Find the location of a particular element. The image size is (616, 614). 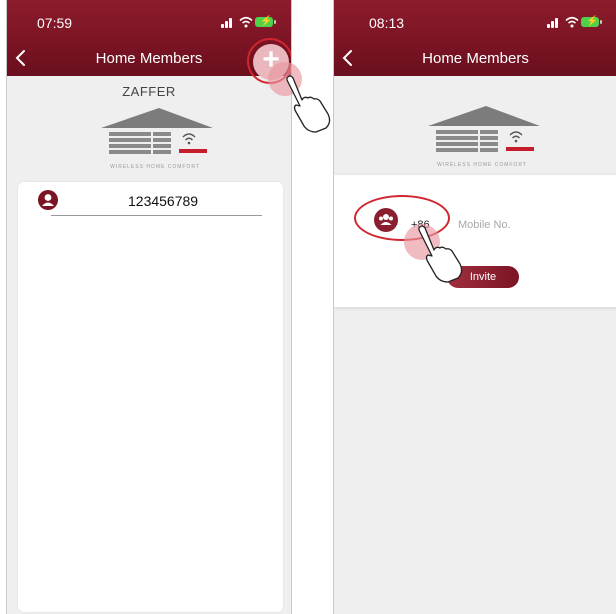

member-account: 123456789 is located at coordinates (163, 201).